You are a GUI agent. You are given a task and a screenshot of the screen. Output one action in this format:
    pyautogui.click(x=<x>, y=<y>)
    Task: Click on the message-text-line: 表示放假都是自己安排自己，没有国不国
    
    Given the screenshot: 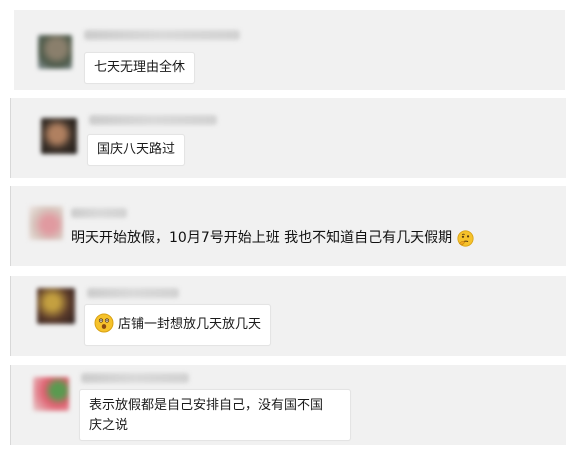 What is the action you would take?
    pyautogui.click(x=206, y=405)
    